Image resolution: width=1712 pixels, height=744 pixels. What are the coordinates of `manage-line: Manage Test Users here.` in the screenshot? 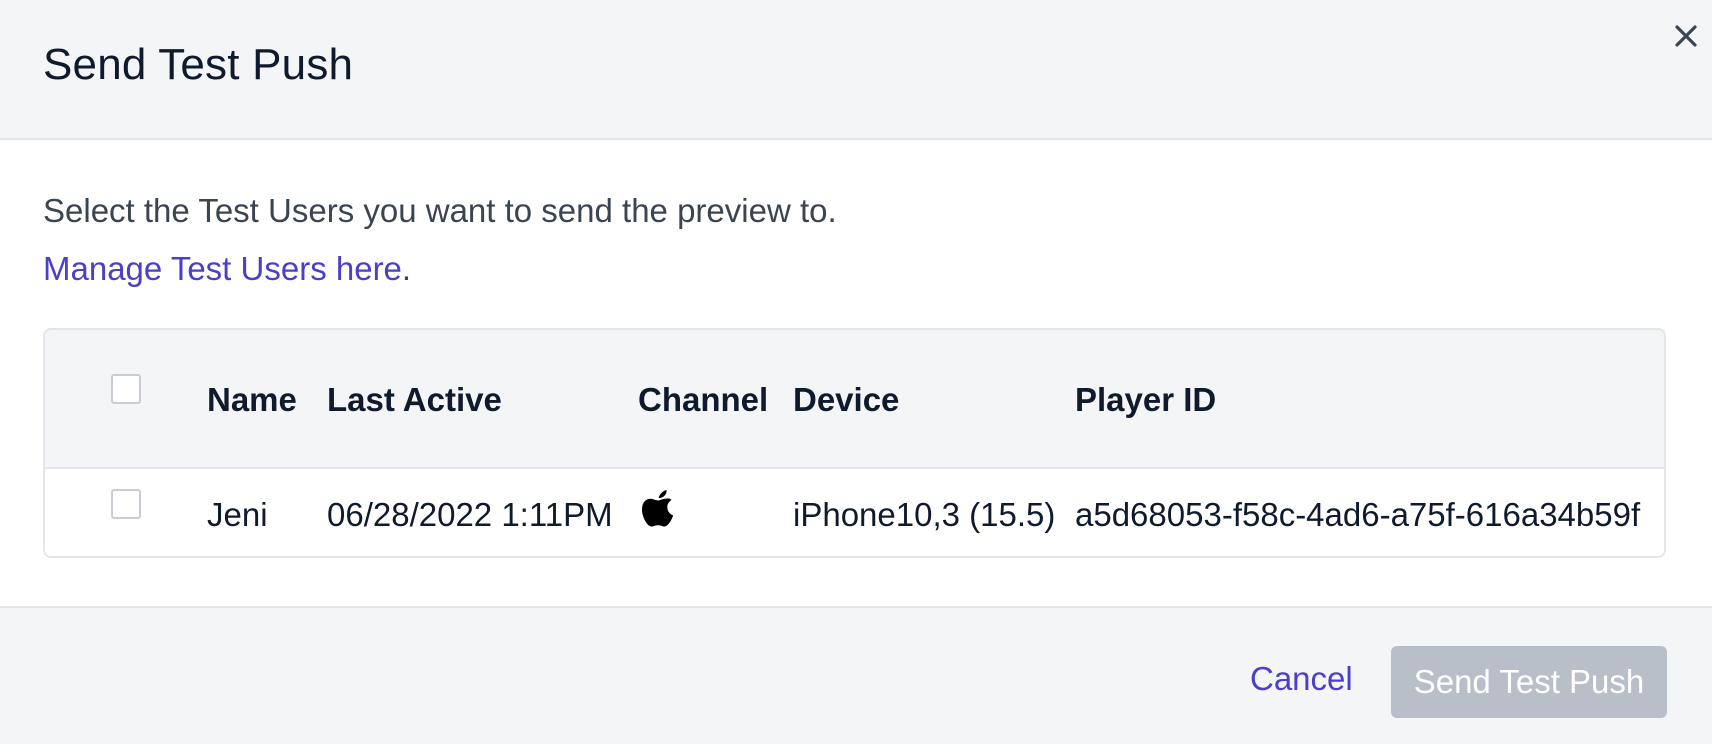 It's located at (227, 269).